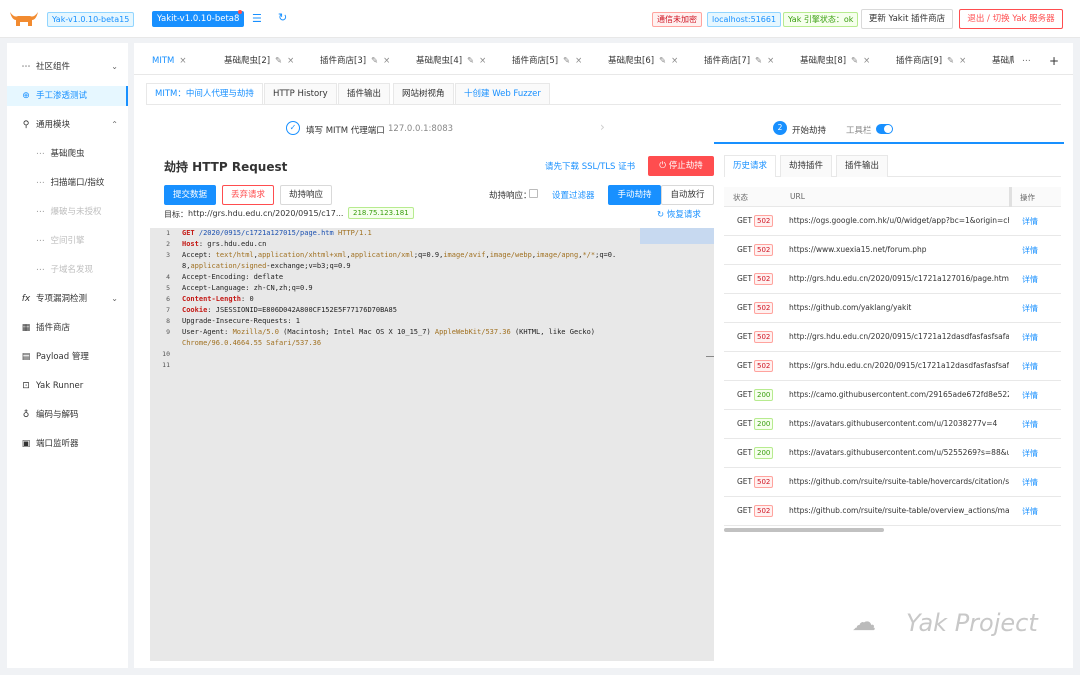 This screenshot has height=675, width=1080. I want to click on toolbar-toggle, so click(884, 129).